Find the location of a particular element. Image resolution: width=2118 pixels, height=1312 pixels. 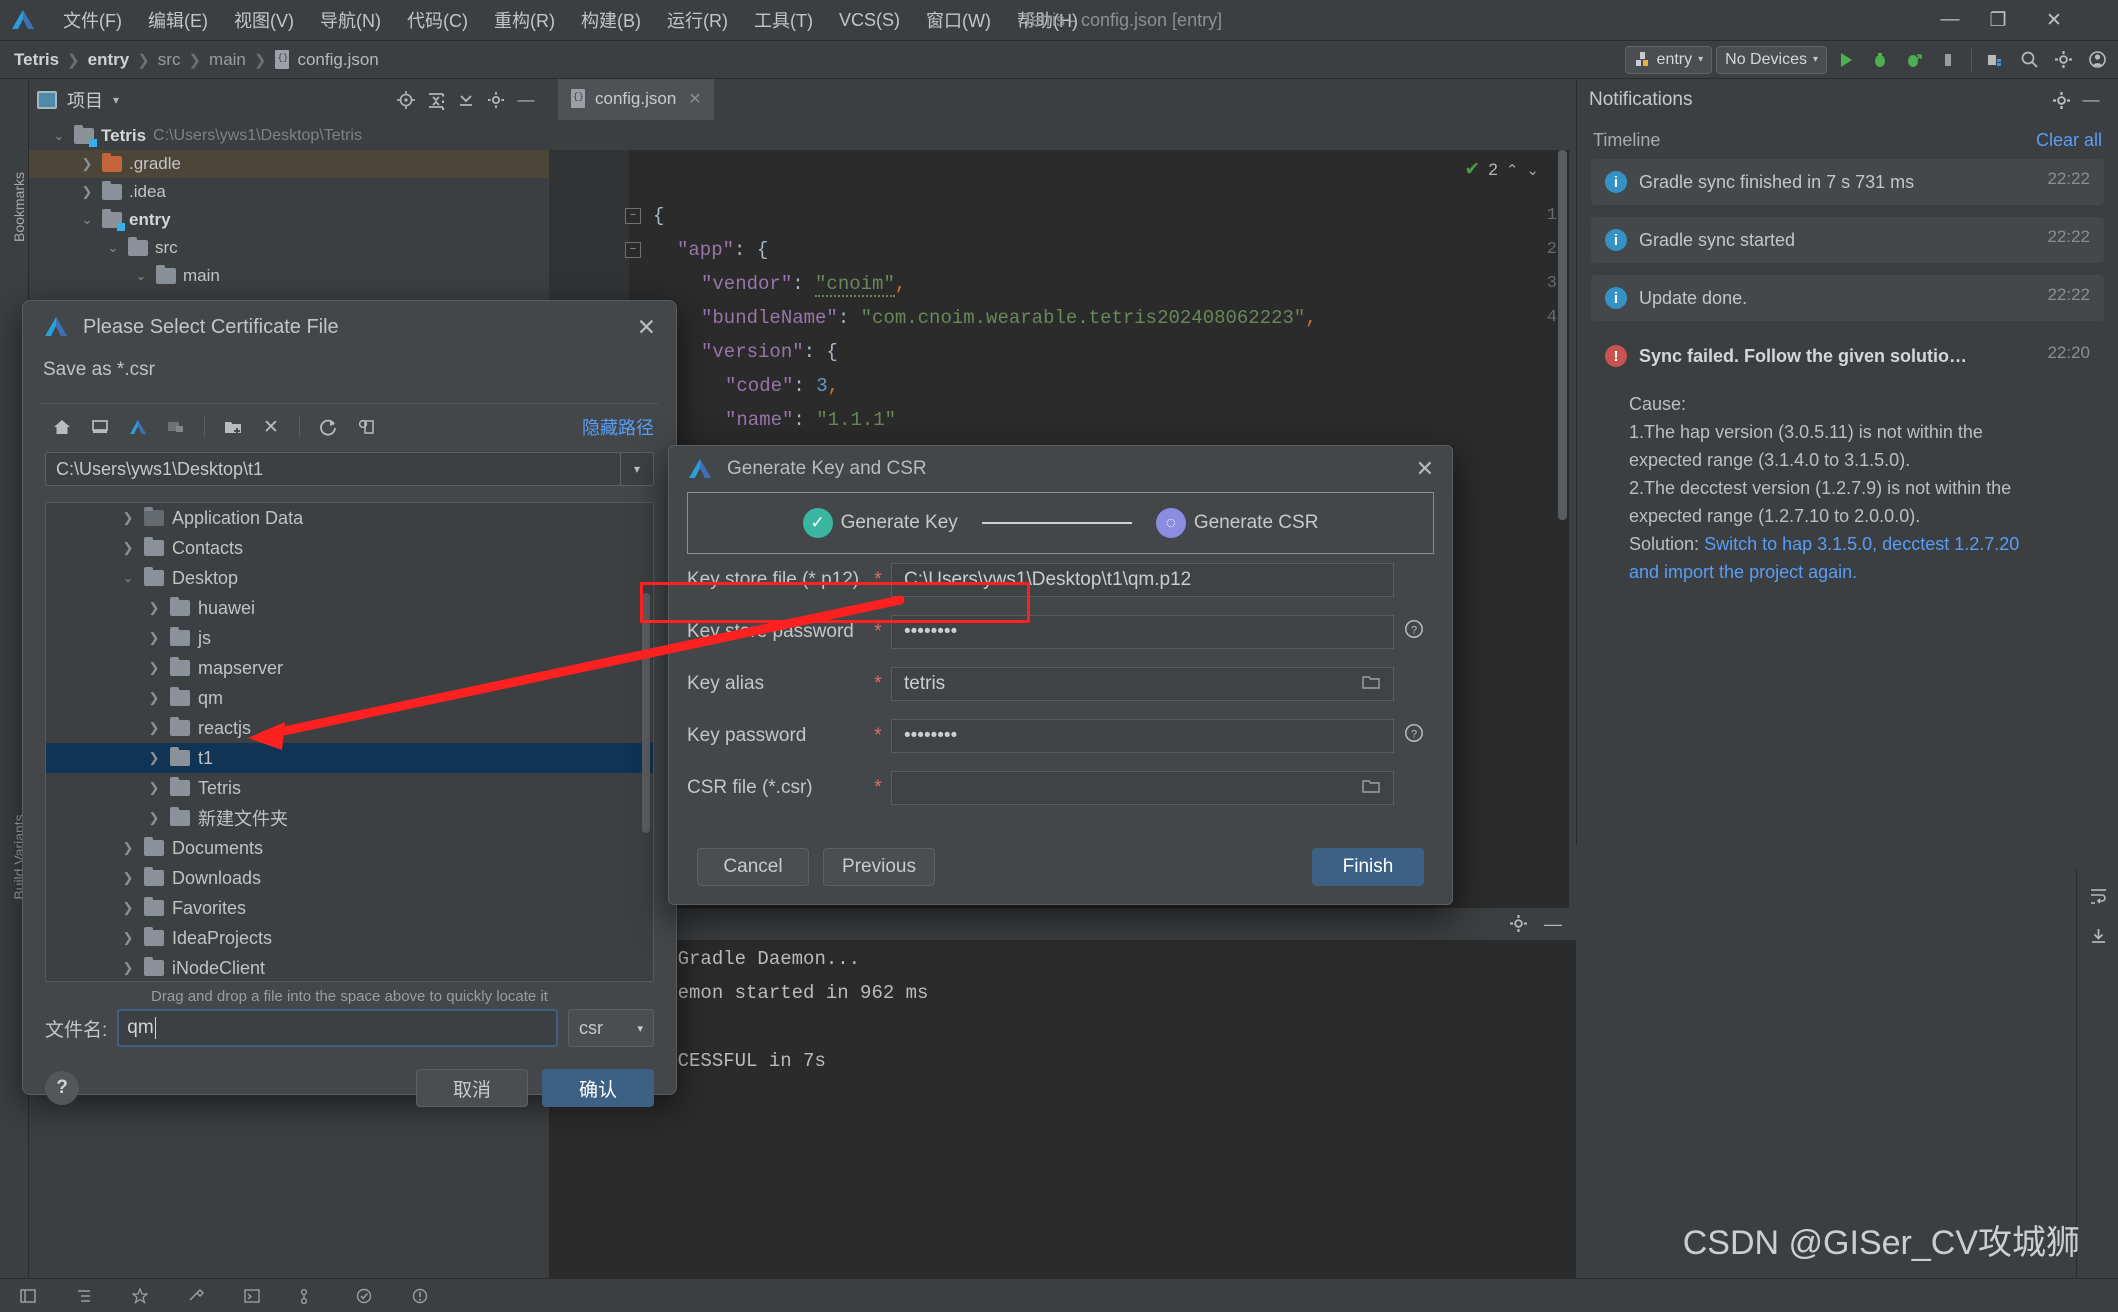

editor-options-icon: ⋮ is located at coordinates (444, 101).